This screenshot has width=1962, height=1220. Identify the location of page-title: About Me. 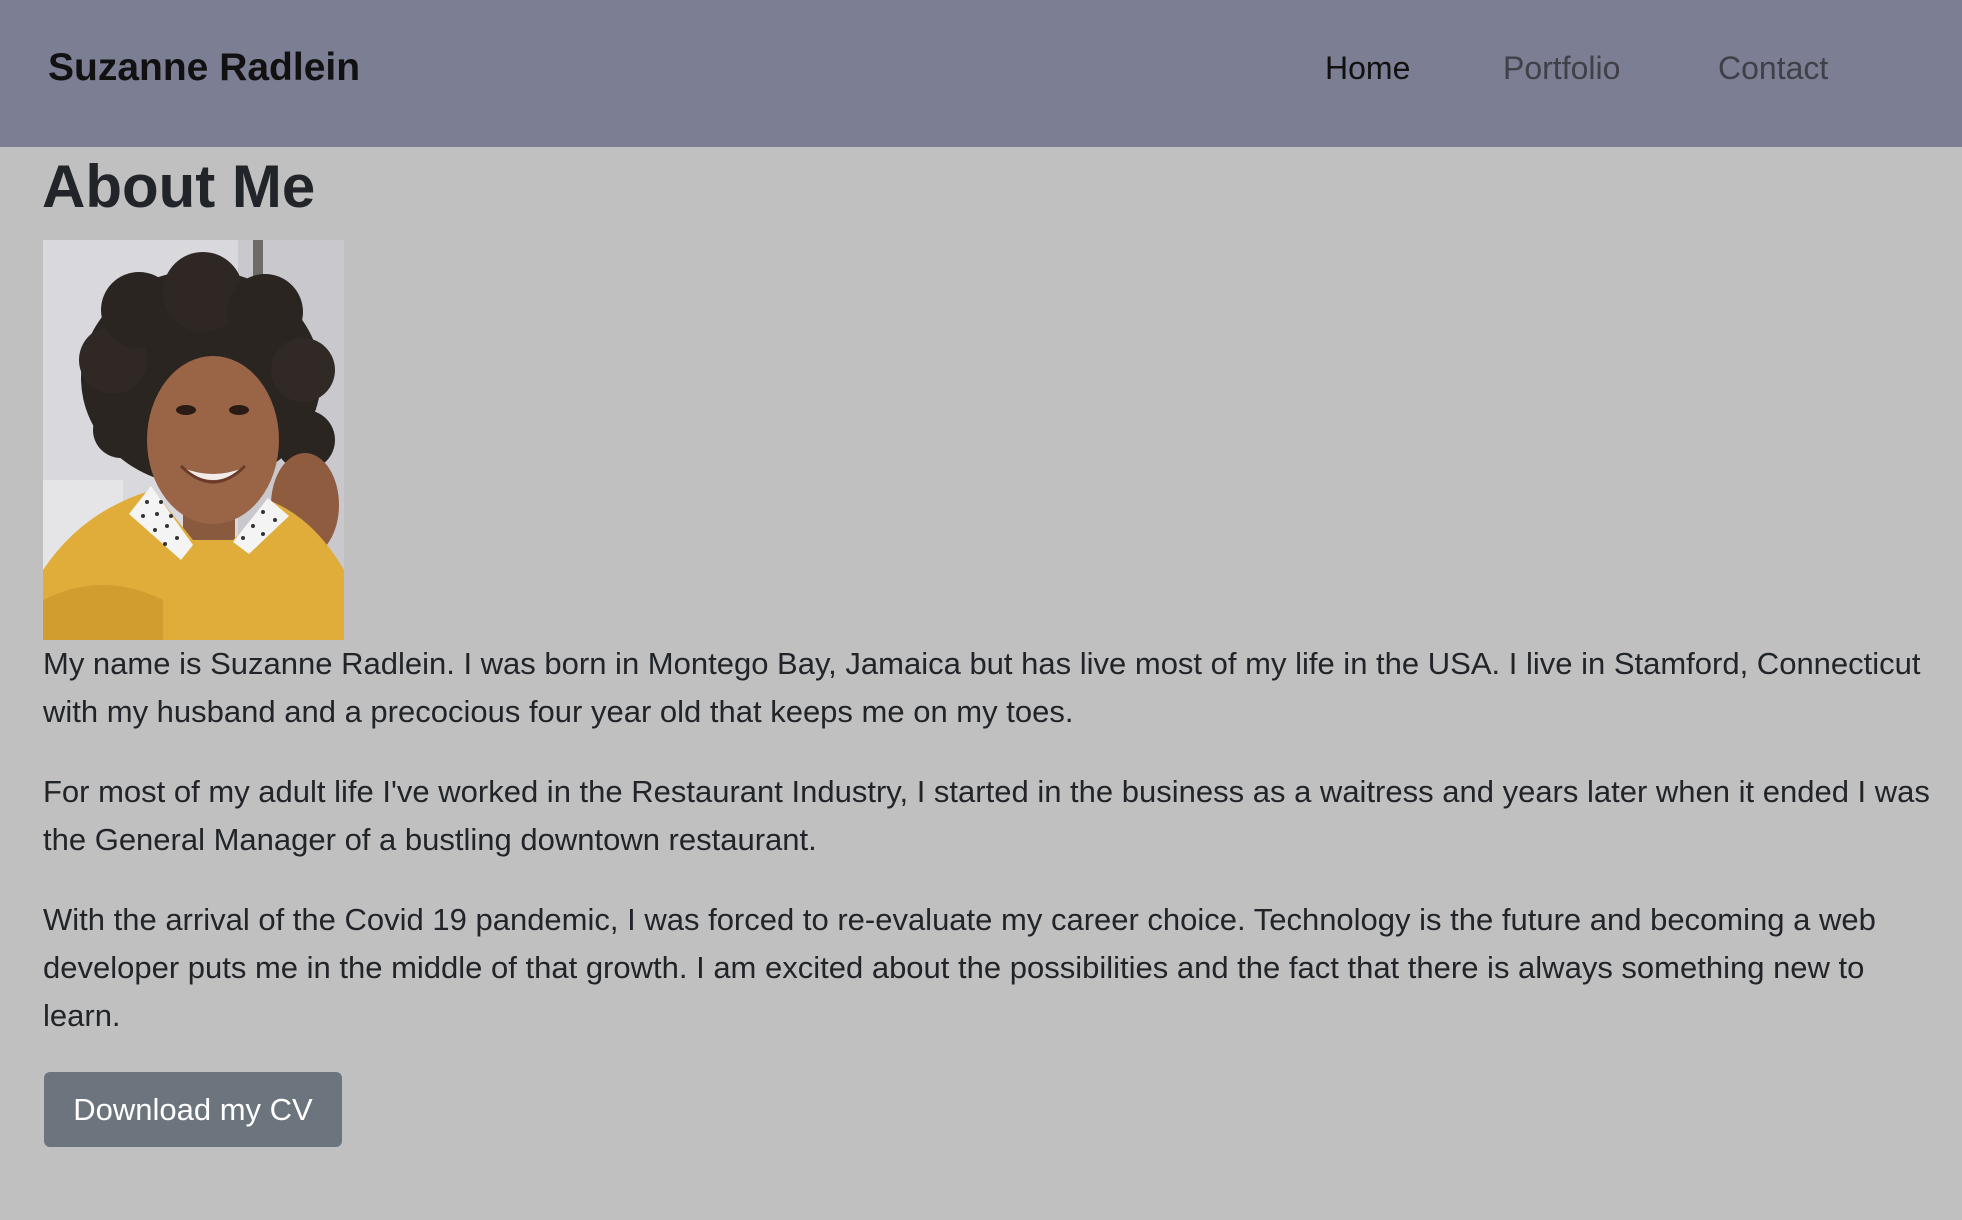
(179, 186).